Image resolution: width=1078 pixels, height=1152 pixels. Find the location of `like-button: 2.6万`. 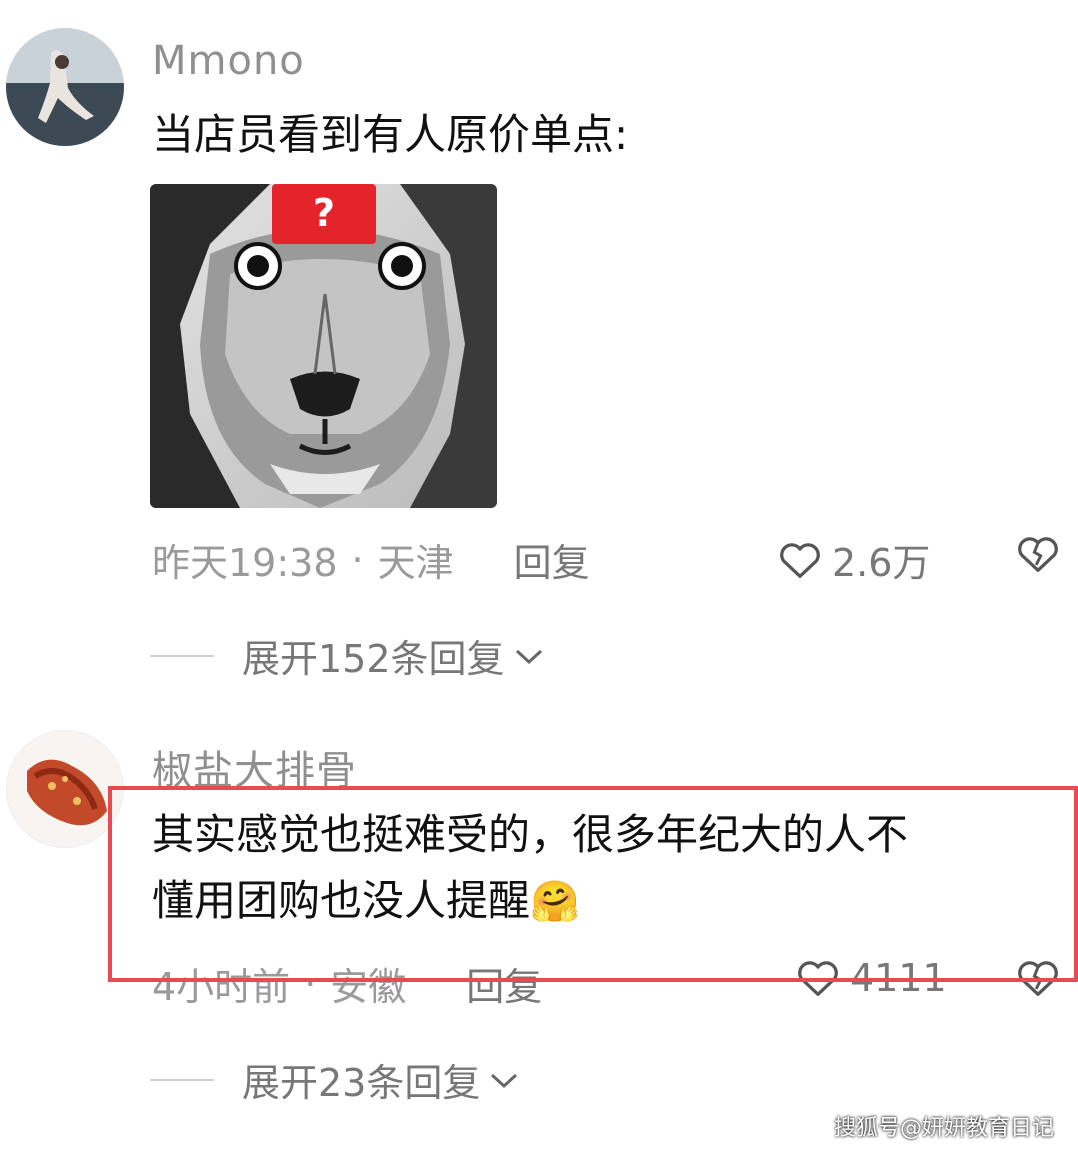

like-button: 2.6万 is located at coordinates (854, 559).